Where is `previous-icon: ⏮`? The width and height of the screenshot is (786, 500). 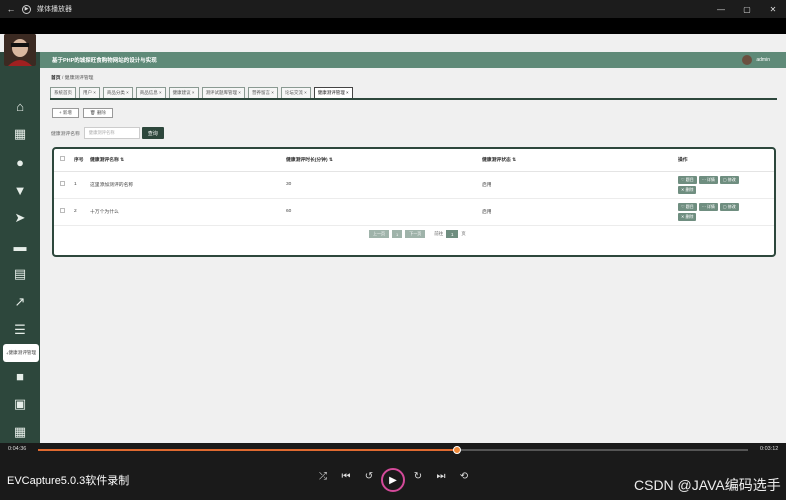 previous-icon: ⏮ is located at coordinates (346, 476).